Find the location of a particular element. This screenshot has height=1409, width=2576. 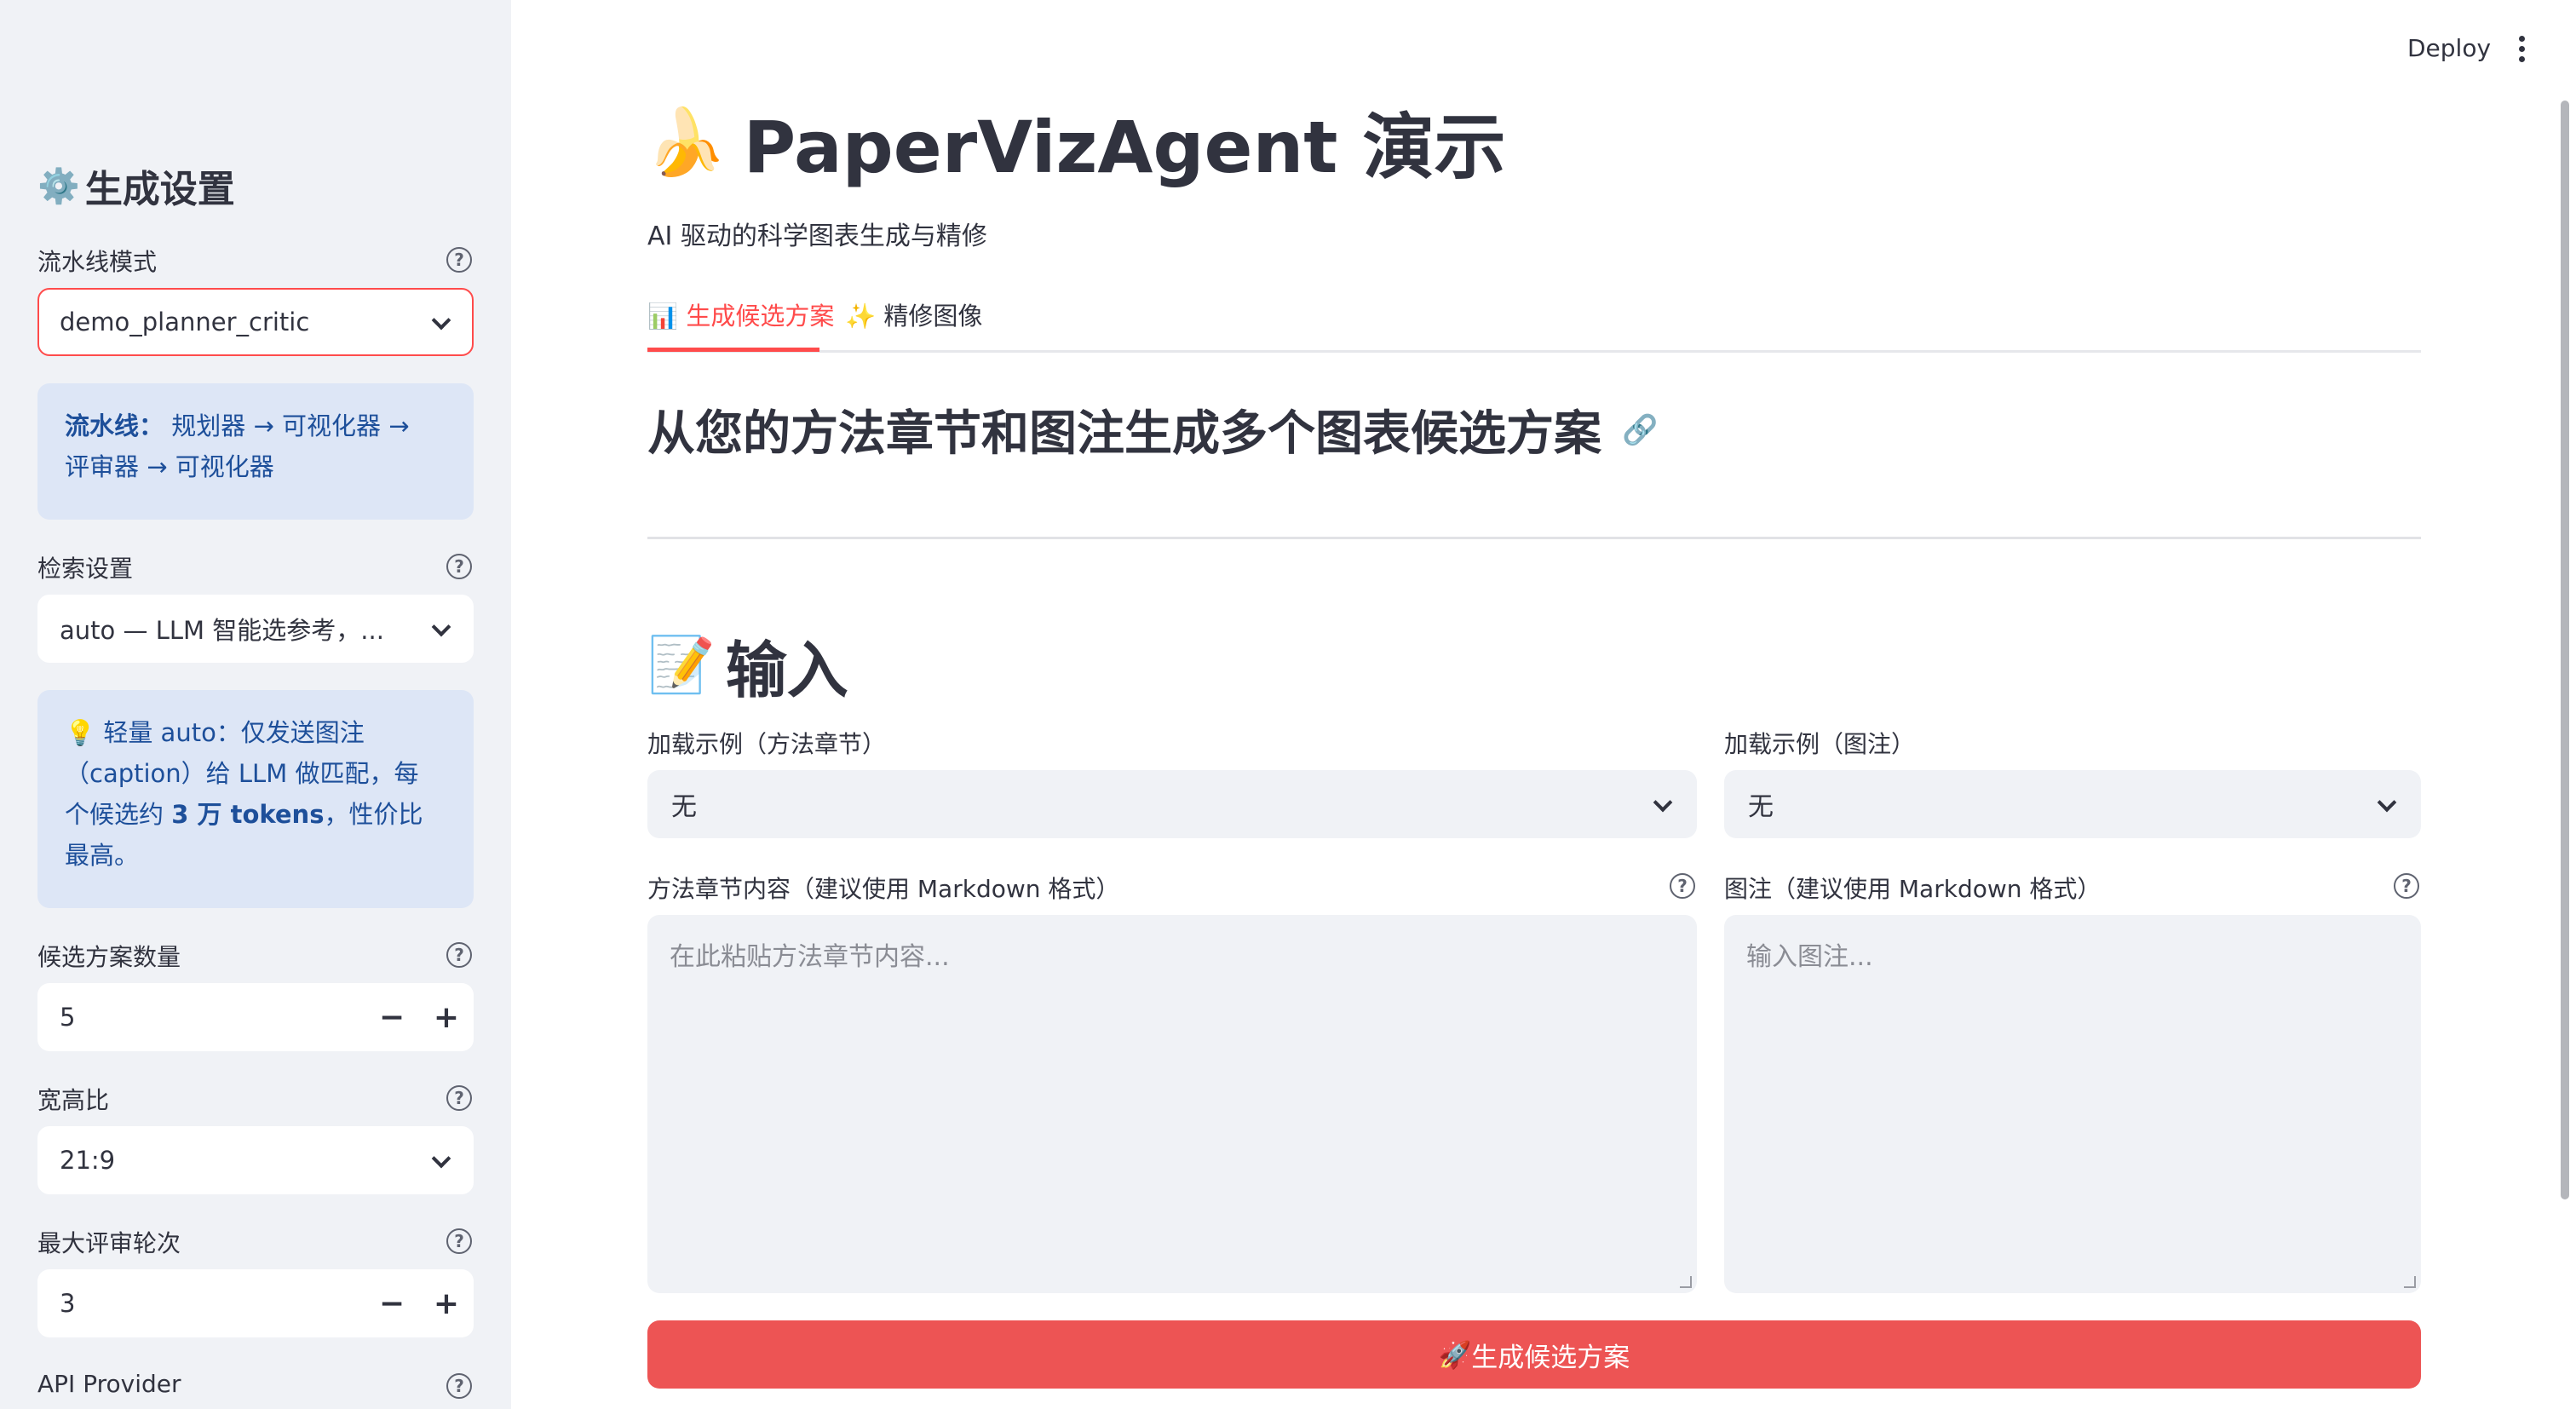

retrieval-label: 检索设置 is located at coordinates (86, 569).